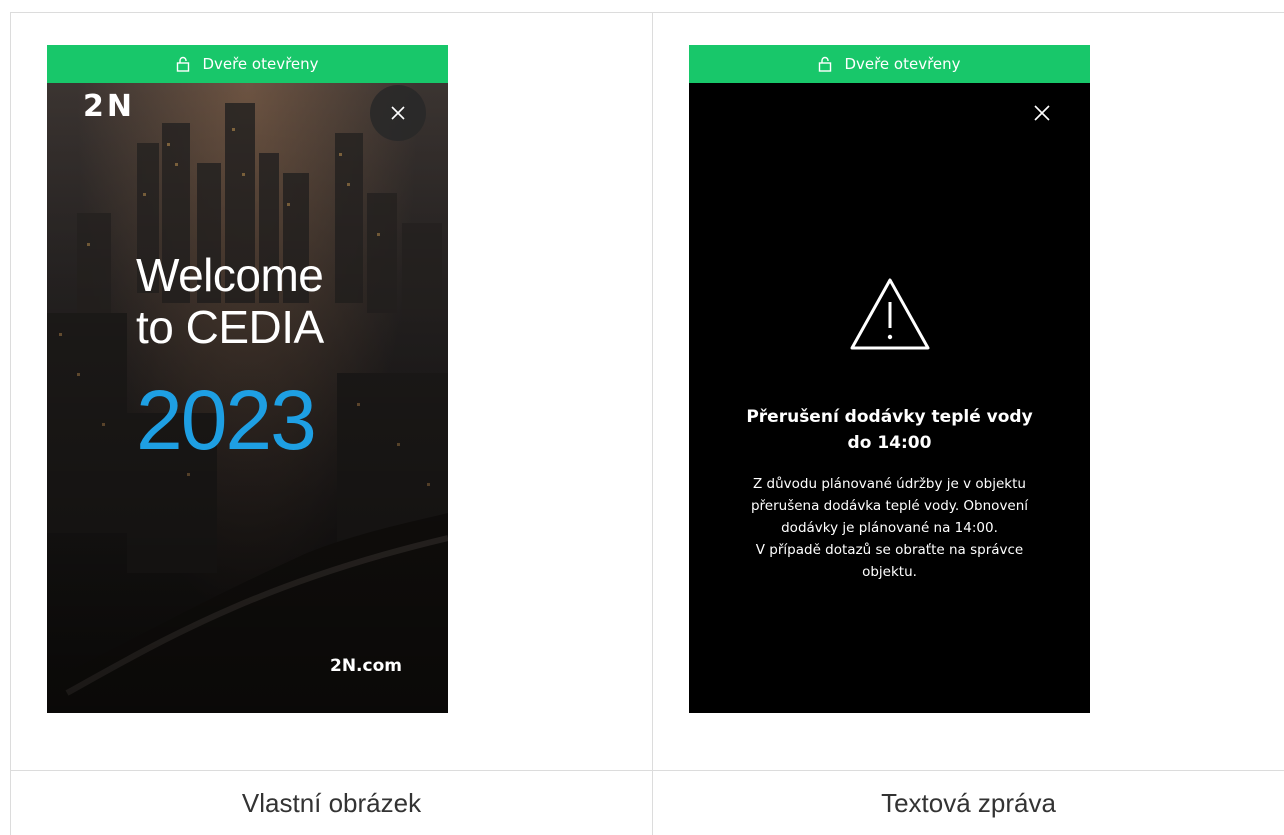  I want to click on message-body-line: dodávky je plánované na 14:00., so click(889, 528).